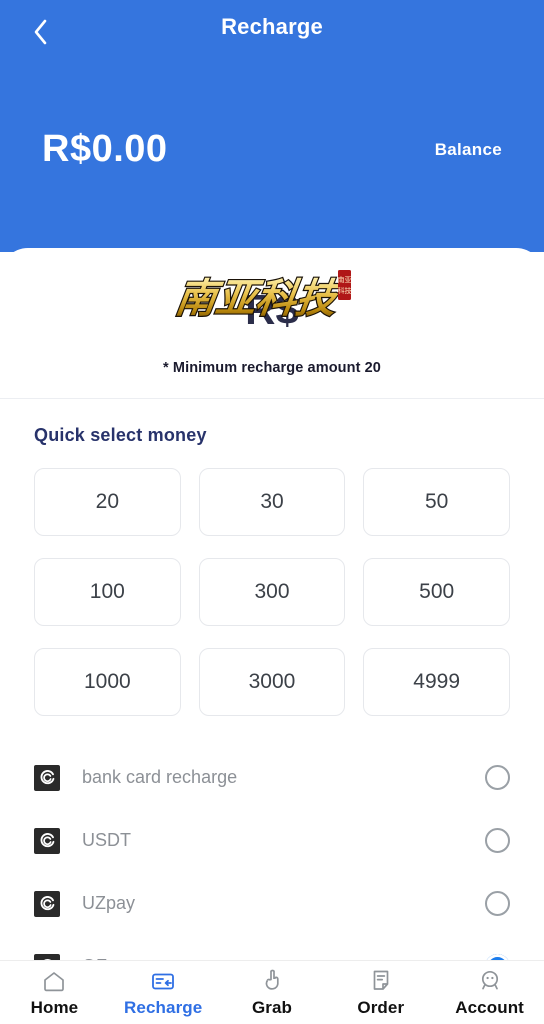 The height and width of the screenshot is (1024, 544). I want to click on person-head-icon, so click(490, 981).